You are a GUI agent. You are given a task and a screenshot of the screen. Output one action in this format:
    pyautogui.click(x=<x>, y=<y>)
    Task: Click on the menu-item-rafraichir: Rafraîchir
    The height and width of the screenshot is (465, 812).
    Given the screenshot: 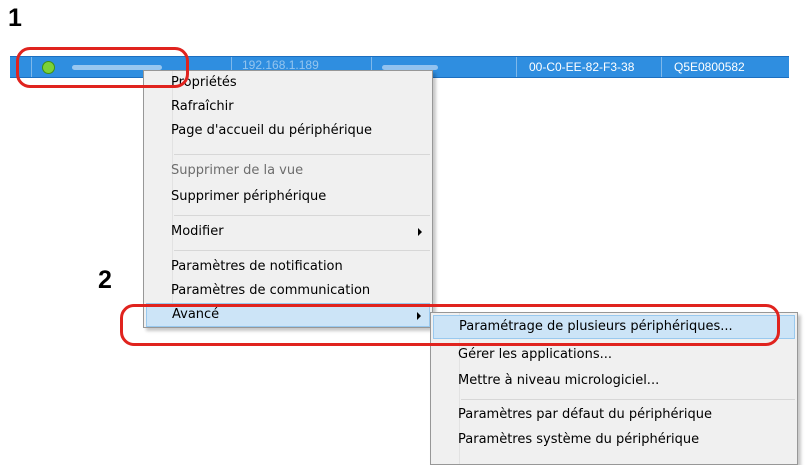 What is the action you would take?
    pyautogui.click(x=288, y=107)
    